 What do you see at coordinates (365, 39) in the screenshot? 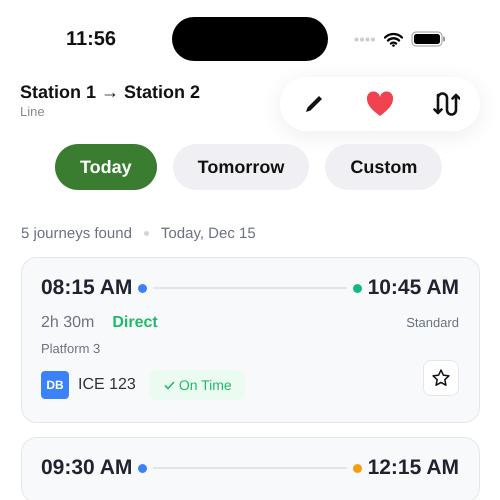
I see `signal-icon` at bounding box center [365, 39].